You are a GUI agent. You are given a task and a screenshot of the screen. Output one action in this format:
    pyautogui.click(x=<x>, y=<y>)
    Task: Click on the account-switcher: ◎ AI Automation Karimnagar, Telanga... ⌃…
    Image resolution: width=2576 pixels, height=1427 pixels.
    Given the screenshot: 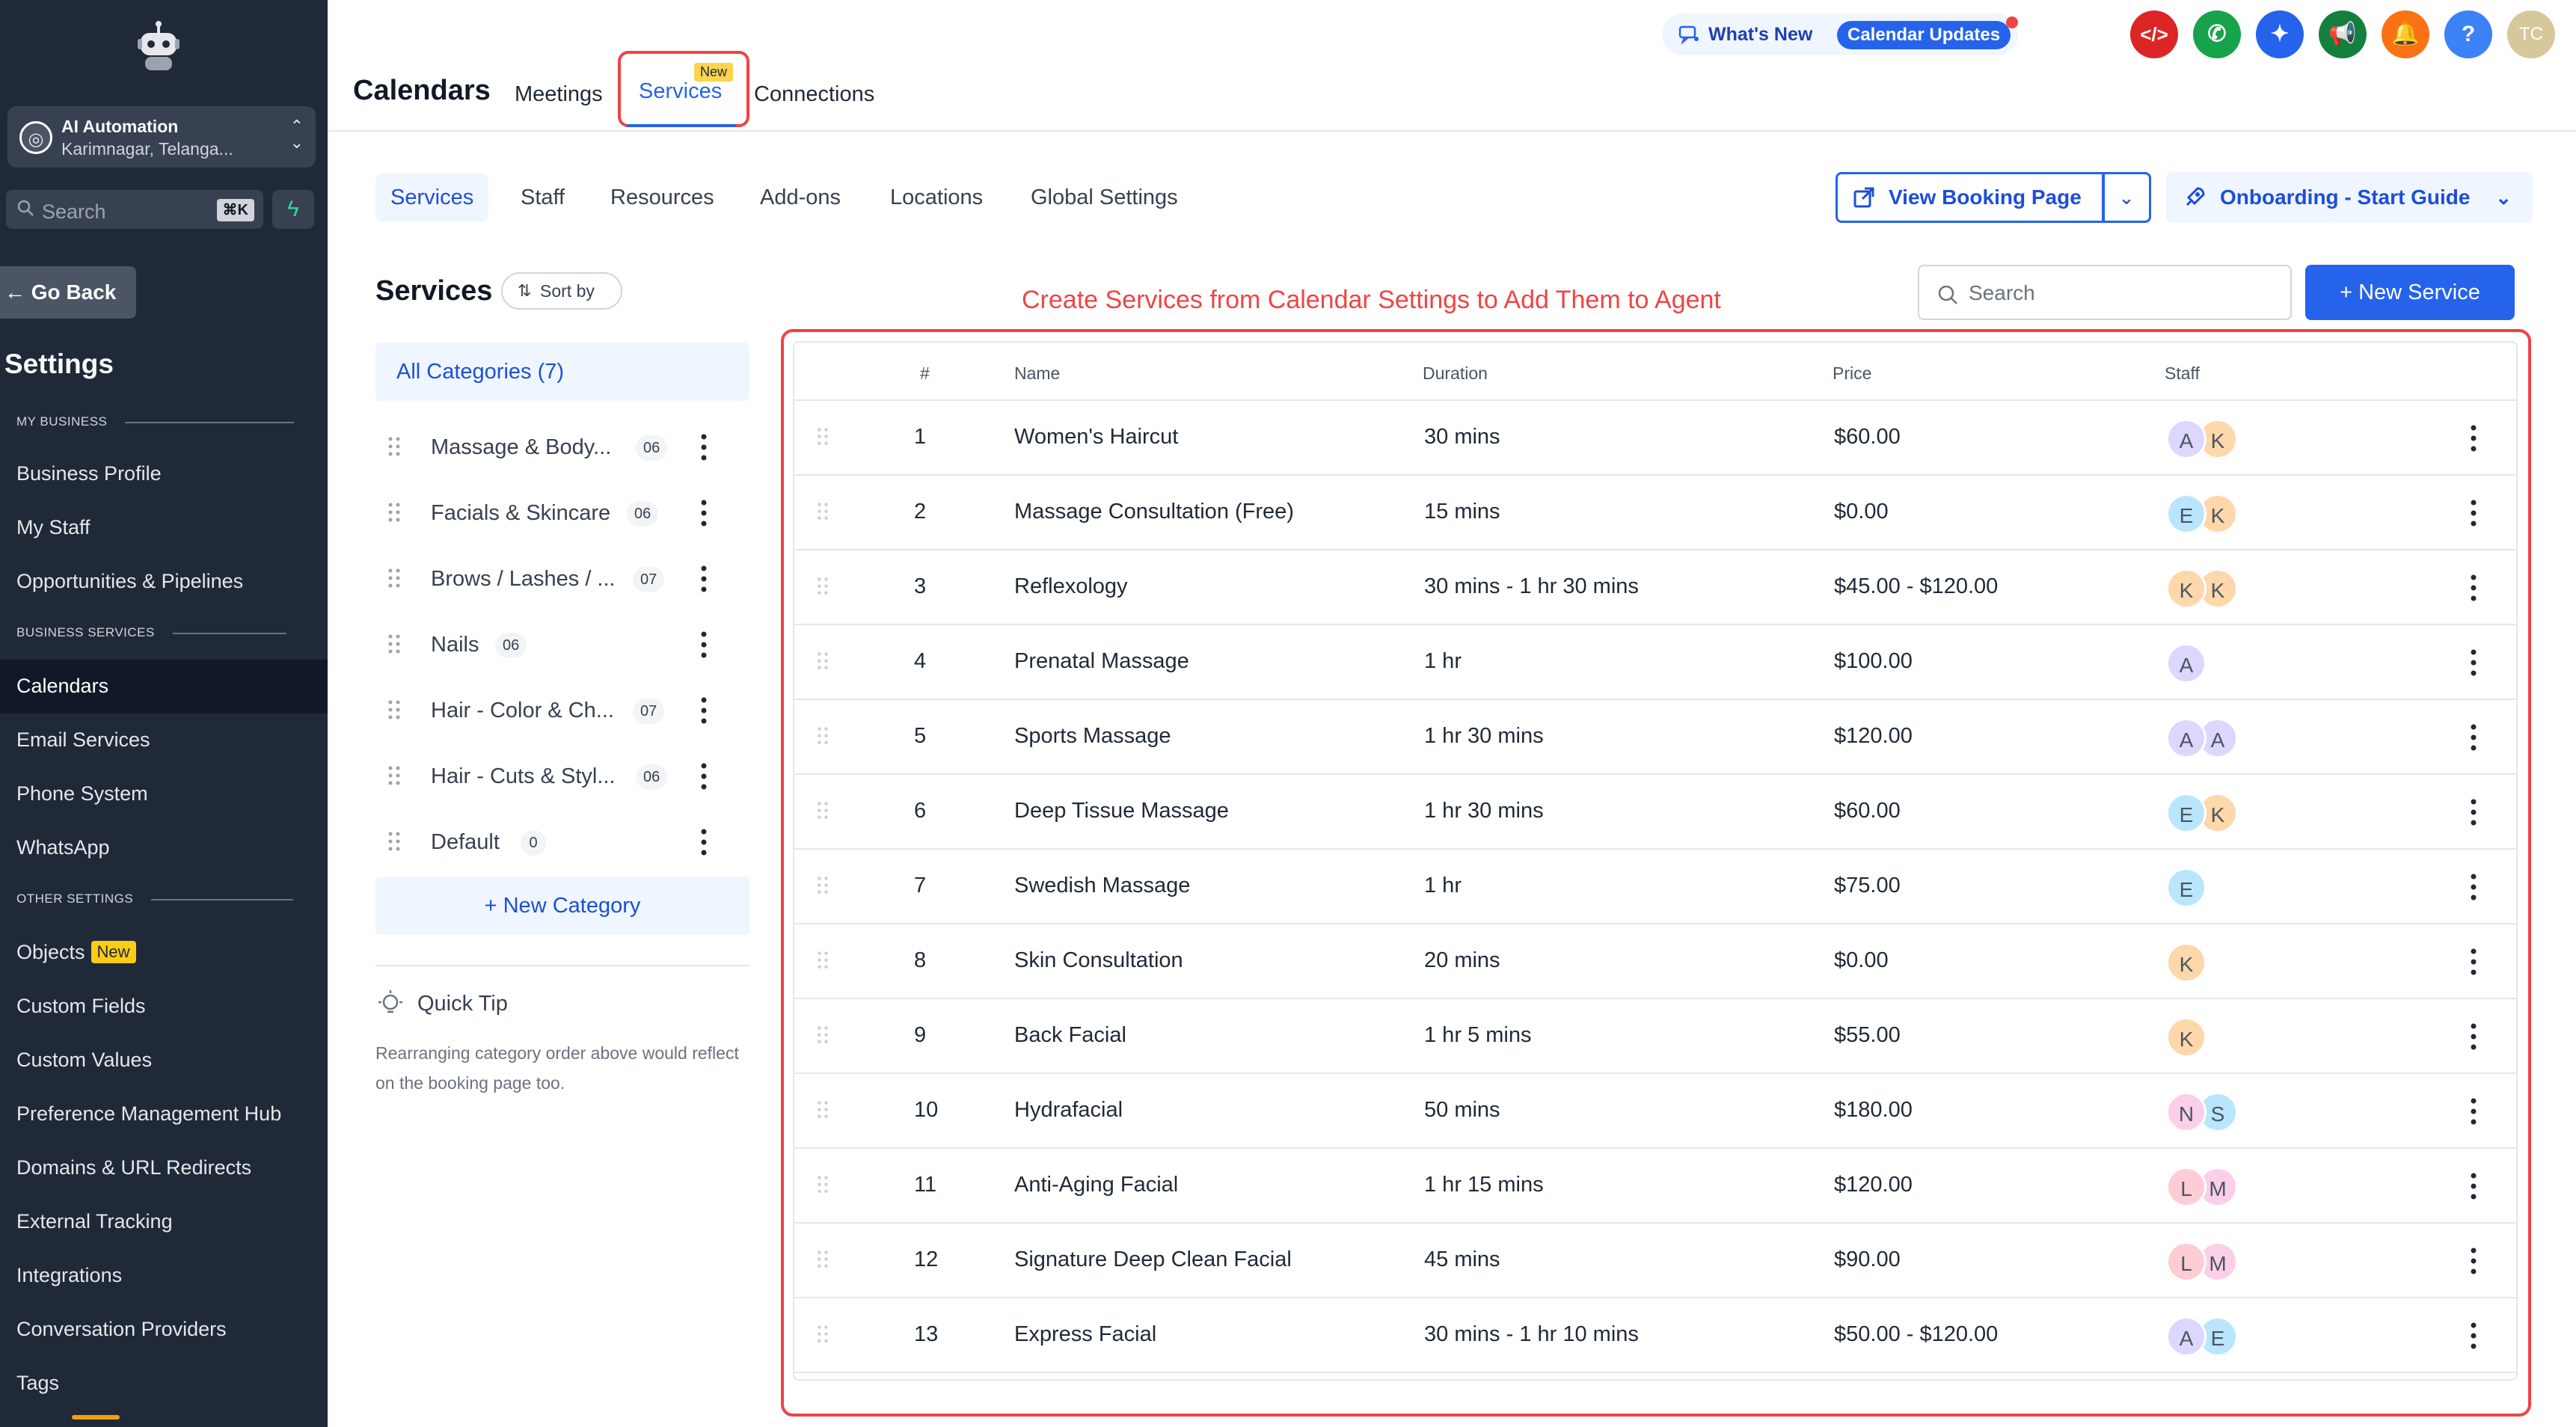 What is the action you would take?
    pyautogui.click(x=161, y=137)
    